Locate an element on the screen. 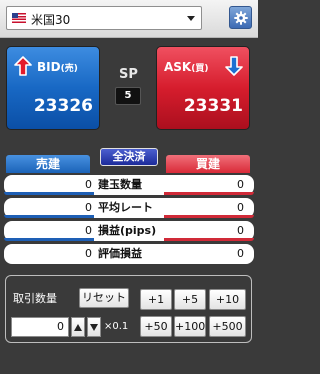 The width and height of the screenshot is (320, 374). ask-label-sub: (買) is located at coordinates (200, 69).